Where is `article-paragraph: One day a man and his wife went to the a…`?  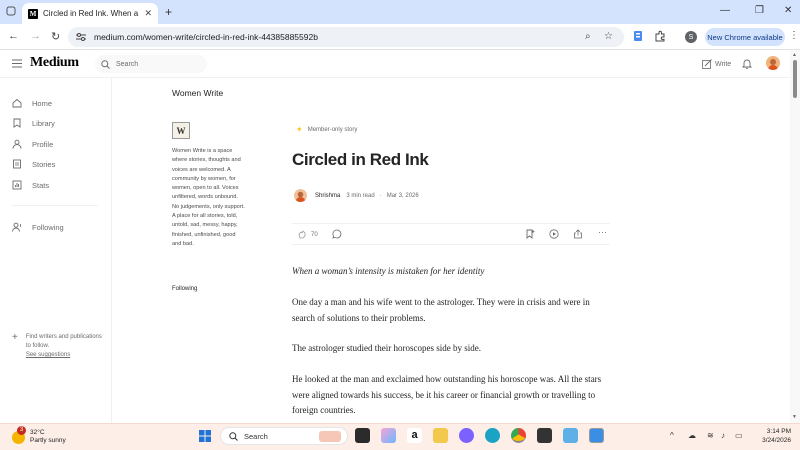
article-paragraph: One day a man and his wife went to the a… is located at coordinates (441, 310).